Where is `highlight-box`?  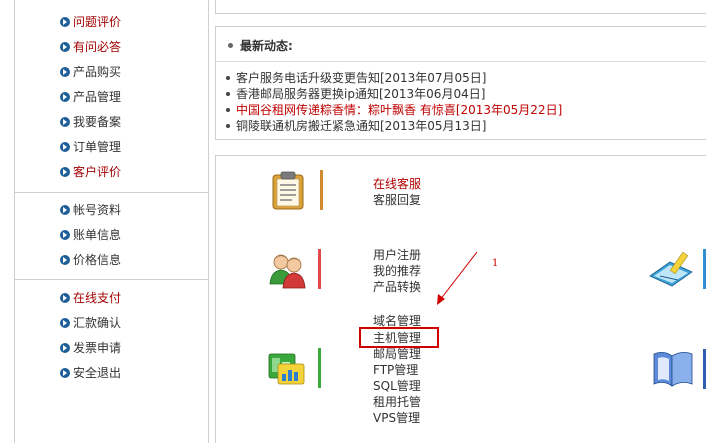 highlight-box is located at coordinates (399, 337).